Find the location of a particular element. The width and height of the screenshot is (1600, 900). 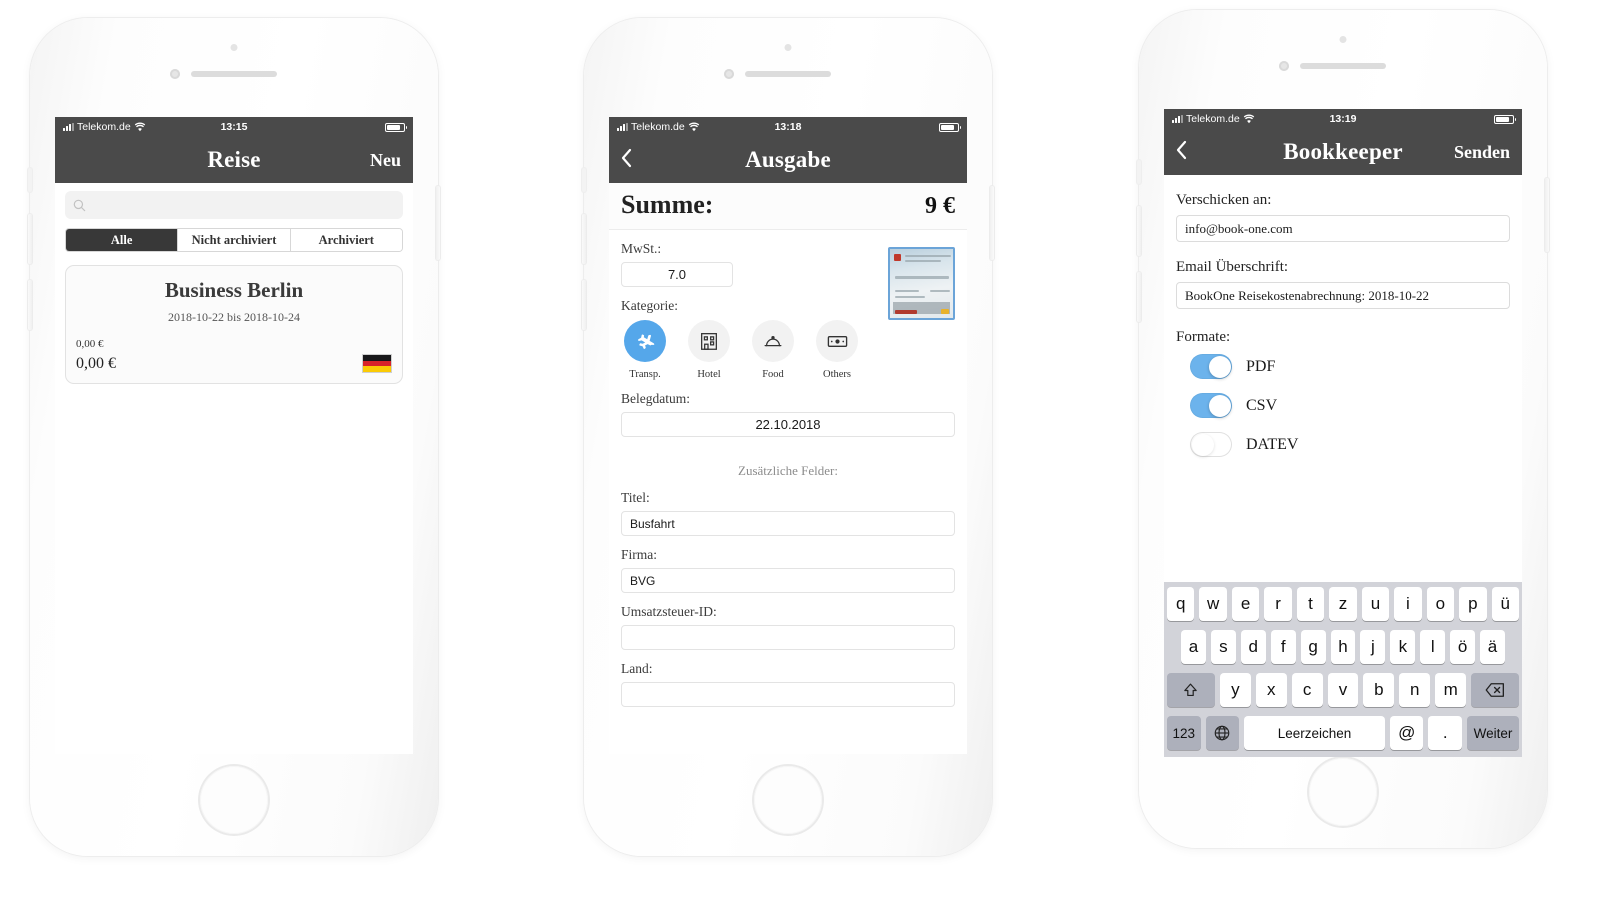

key-b: b is located at coordinates (1379, 690).